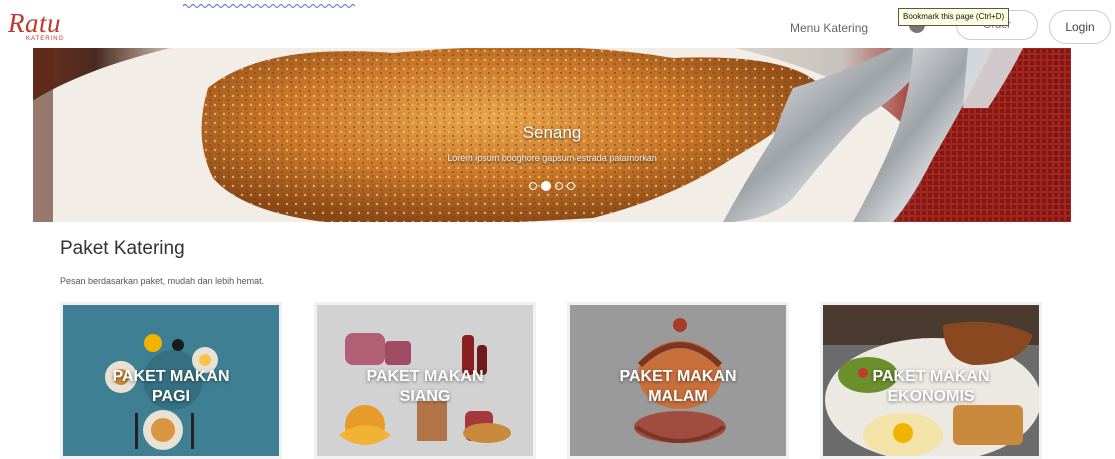 The width and height of the screenshot is (1115, 459). I want to click on package-card-pagi: PAKET MAKAN PAGI, so click(171, 380).